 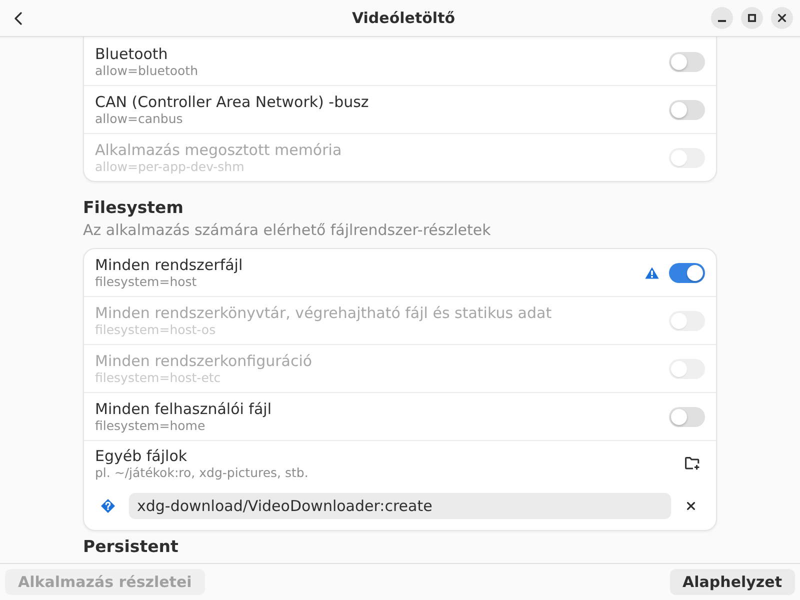 What do you see at coordinates (183, 409) in the screenshot?
I see `row-title: Minden felhasználói fájl` at bounding box center [183, 409].